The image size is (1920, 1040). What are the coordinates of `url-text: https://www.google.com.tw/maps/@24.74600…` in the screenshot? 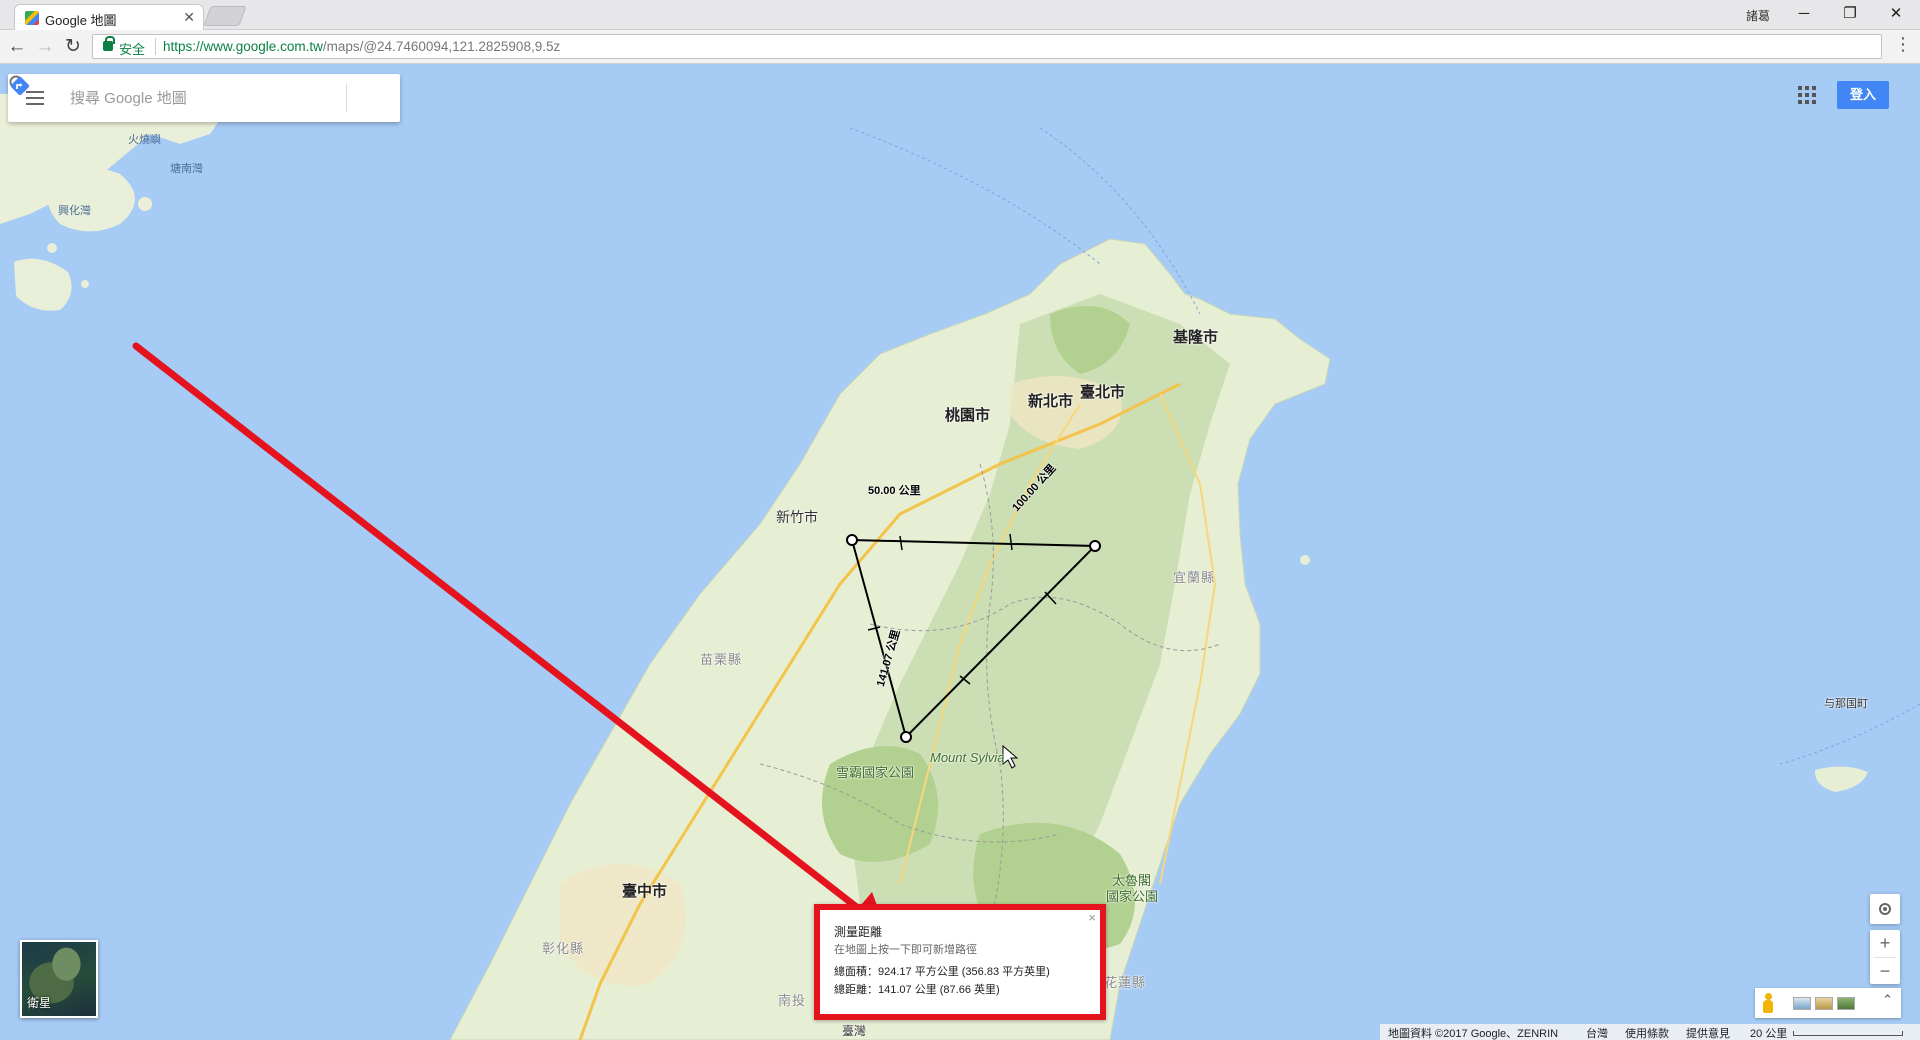 It's located at (361, 46).